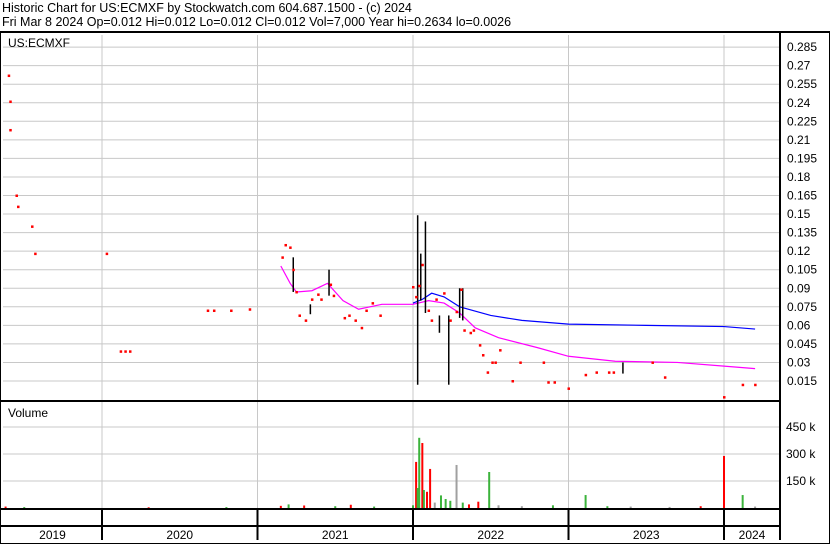  I want to click on year-label: 2023, so click(646, 535).